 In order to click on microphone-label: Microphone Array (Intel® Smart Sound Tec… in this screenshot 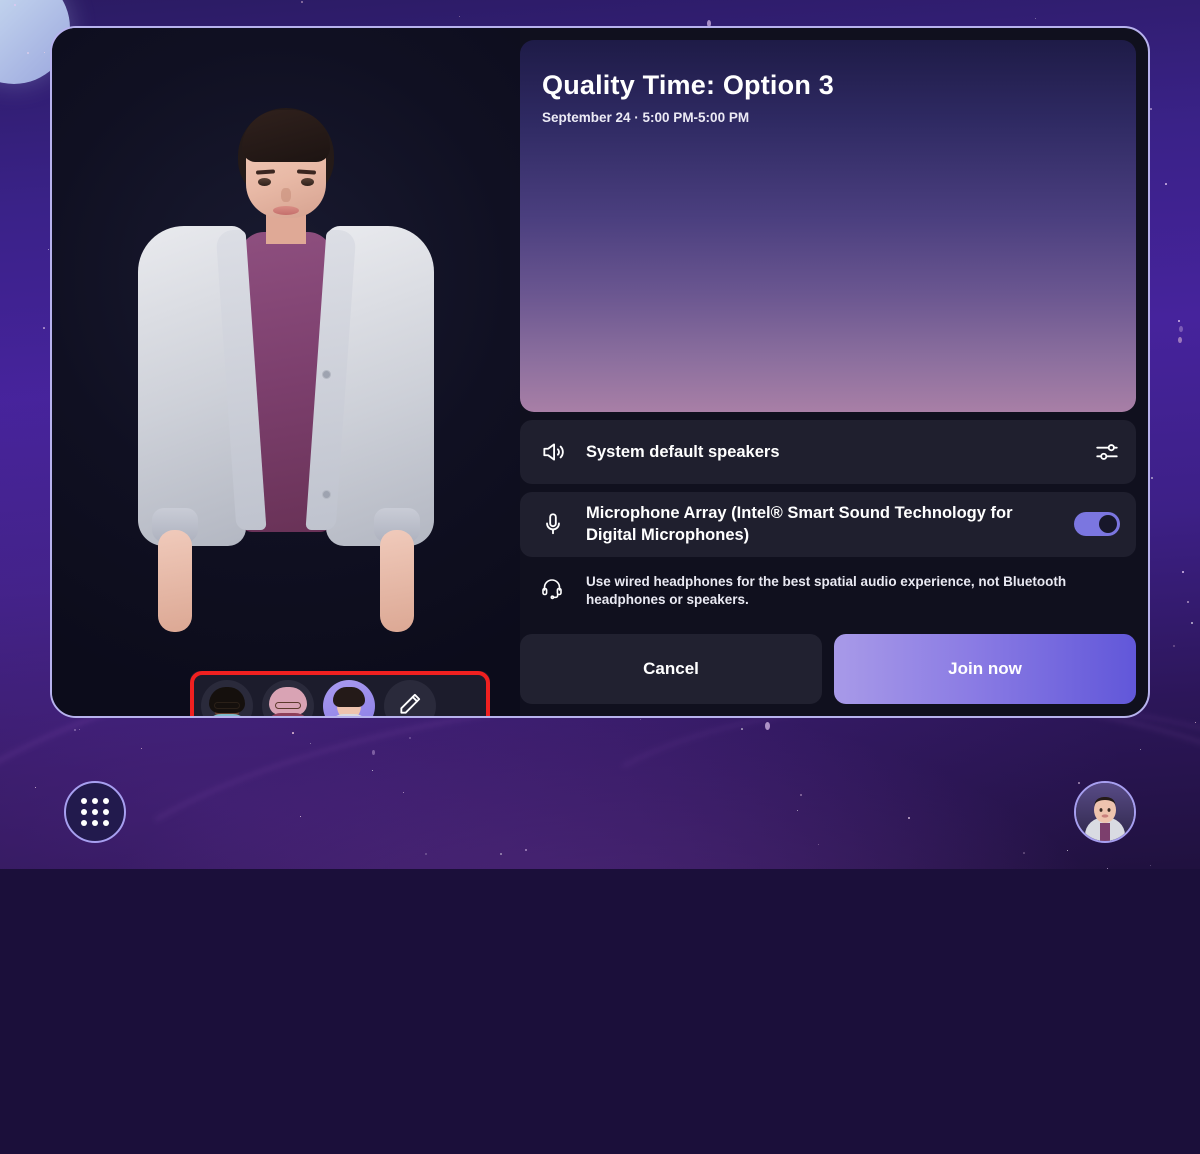, I will do `click(827, 524)`.